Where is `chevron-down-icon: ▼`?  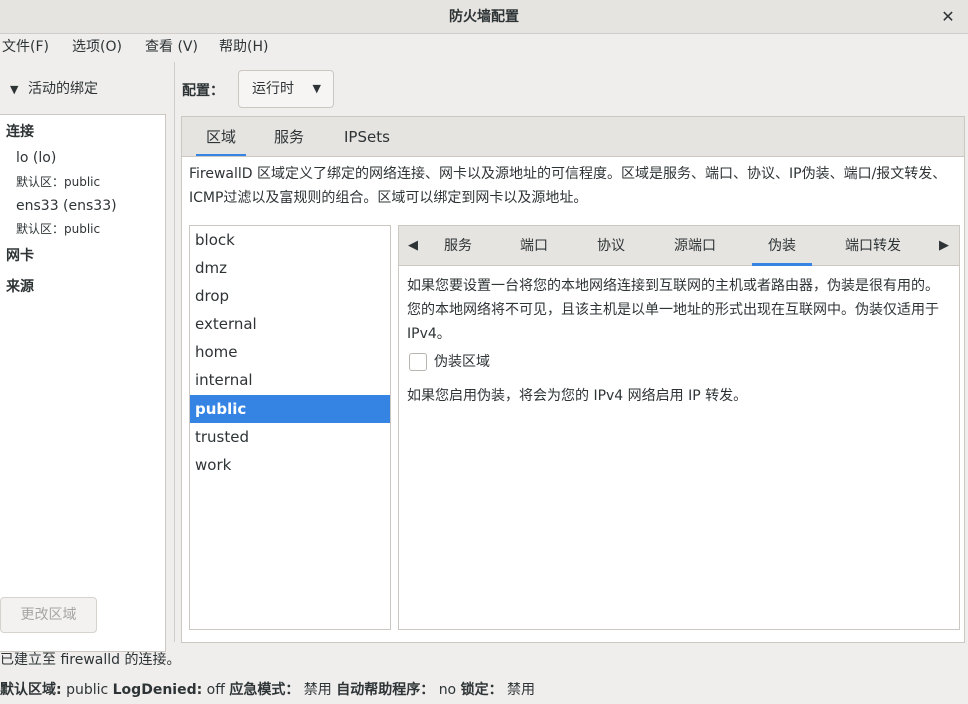
chevron-down-icon: ▼ is located at coordinates (14, 89).